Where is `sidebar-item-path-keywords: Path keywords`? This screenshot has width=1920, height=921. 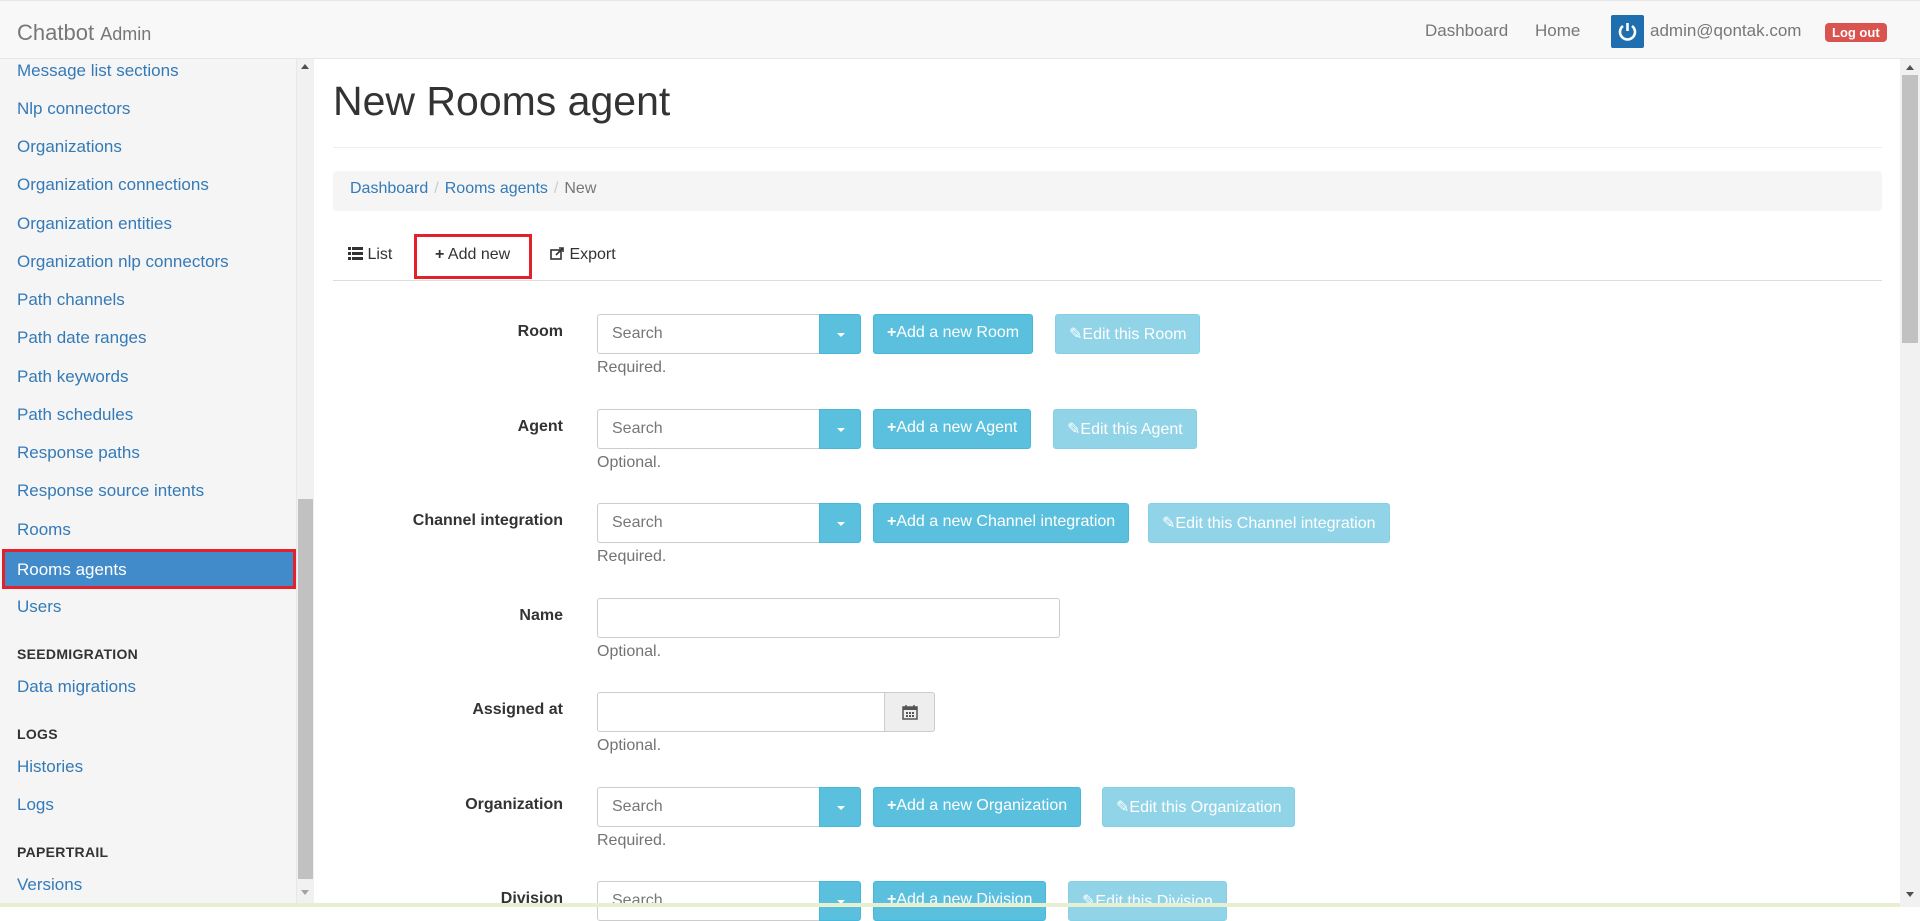 sidebar-item-path-keywords: Path keywords is located at coordinates (73, 377).